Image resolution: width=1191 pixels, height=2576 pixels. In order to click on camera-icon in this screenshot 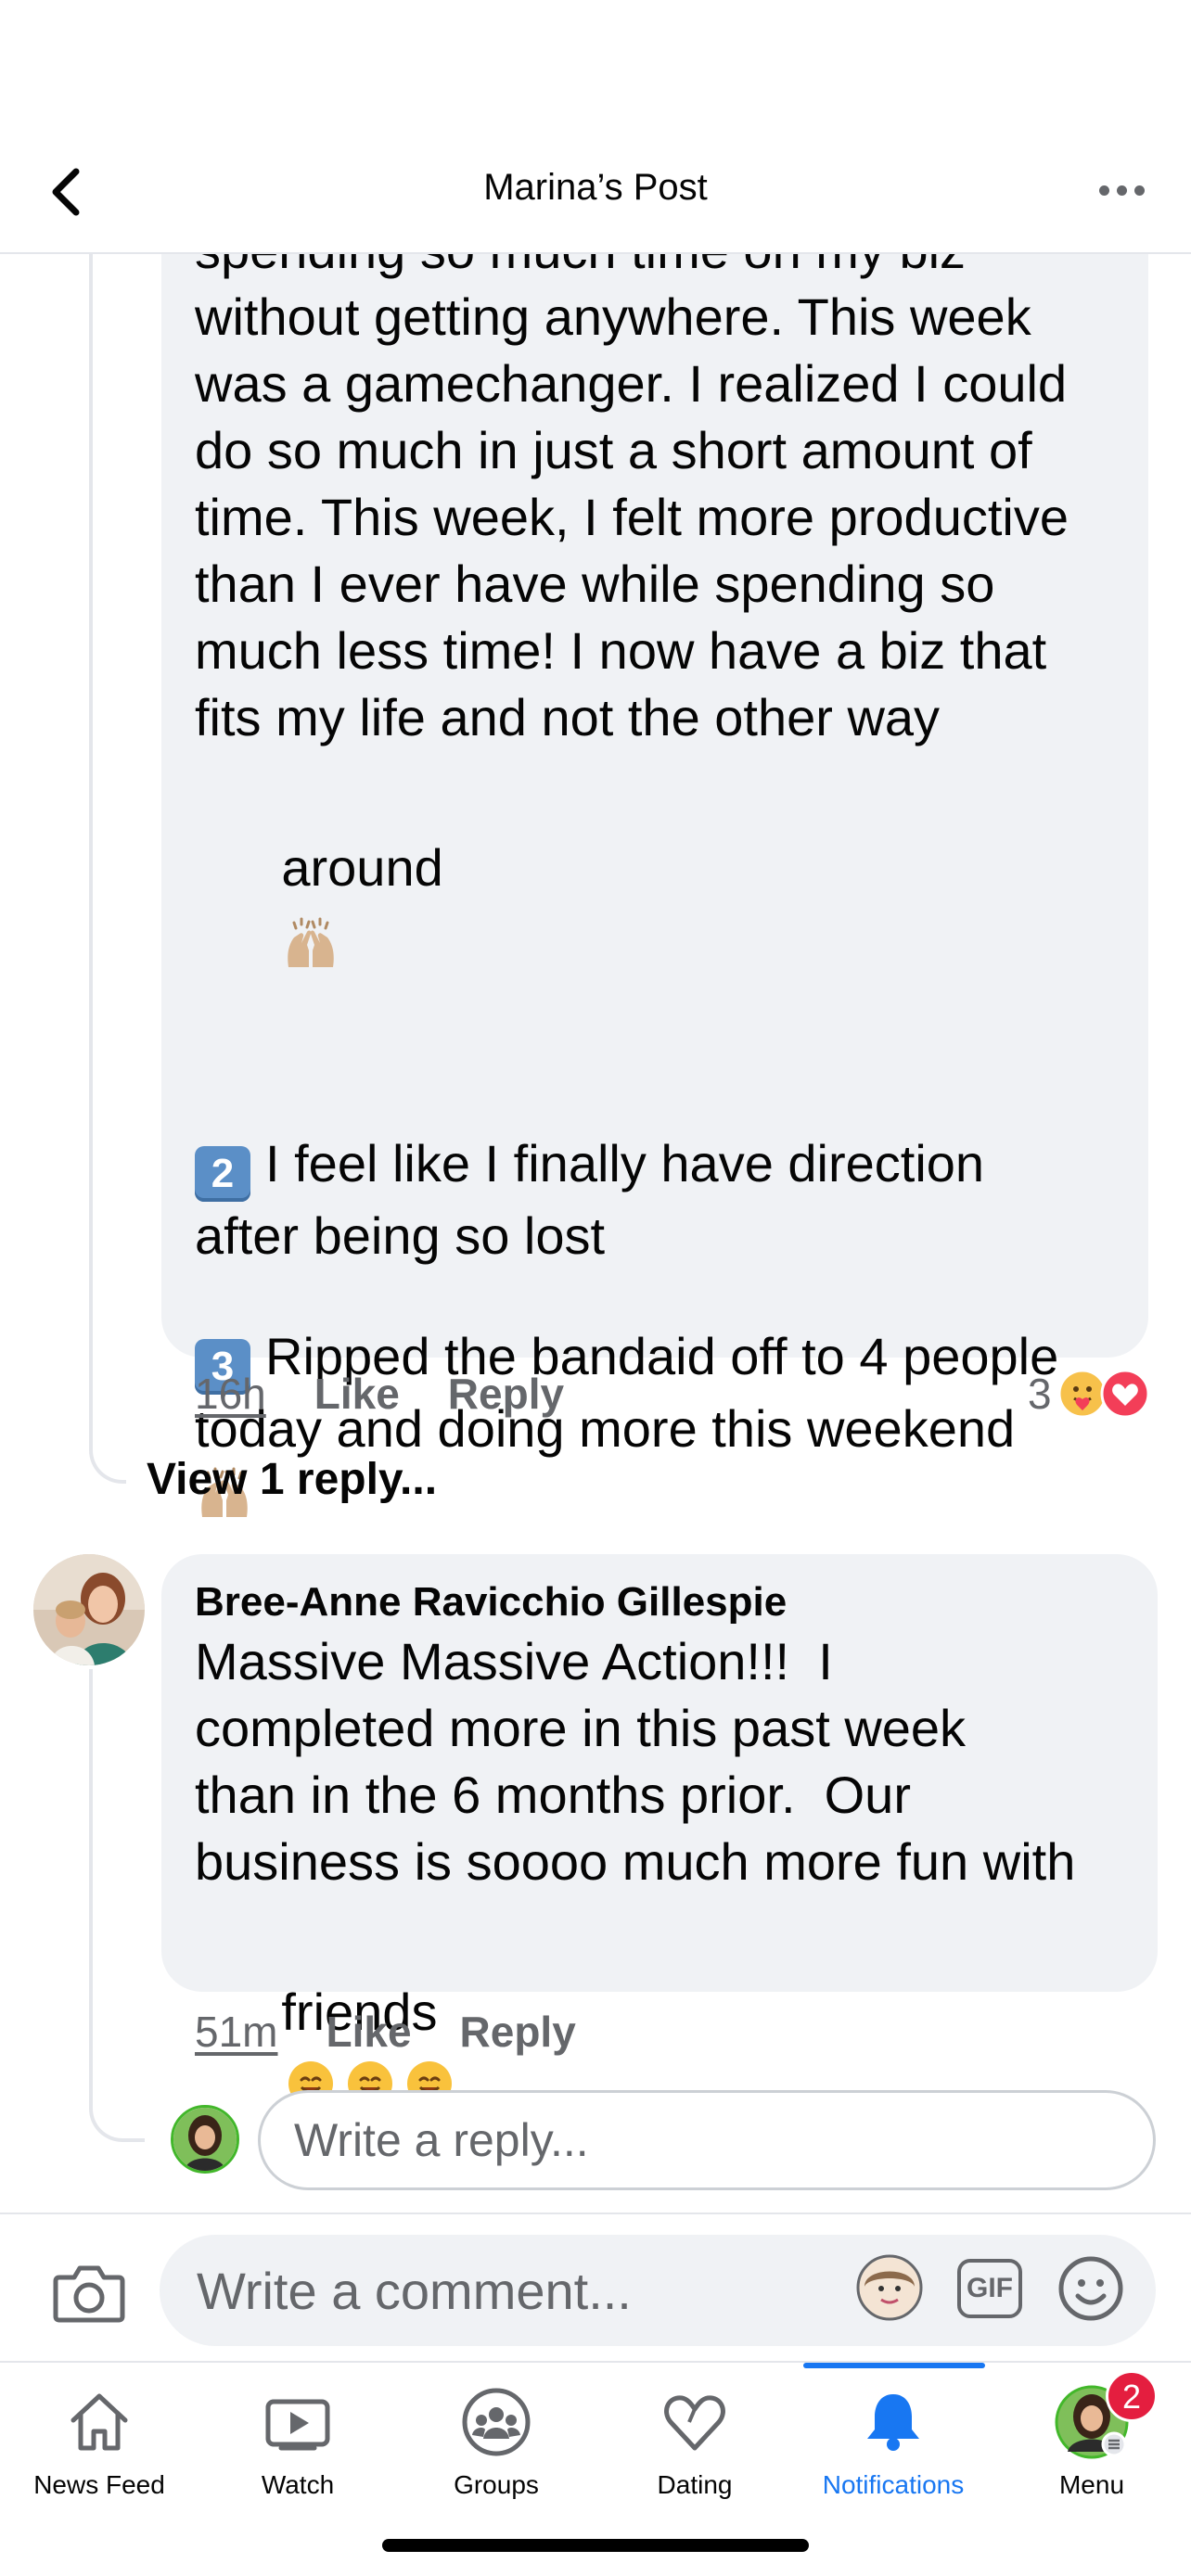, I will do `click(89, 2293)`.